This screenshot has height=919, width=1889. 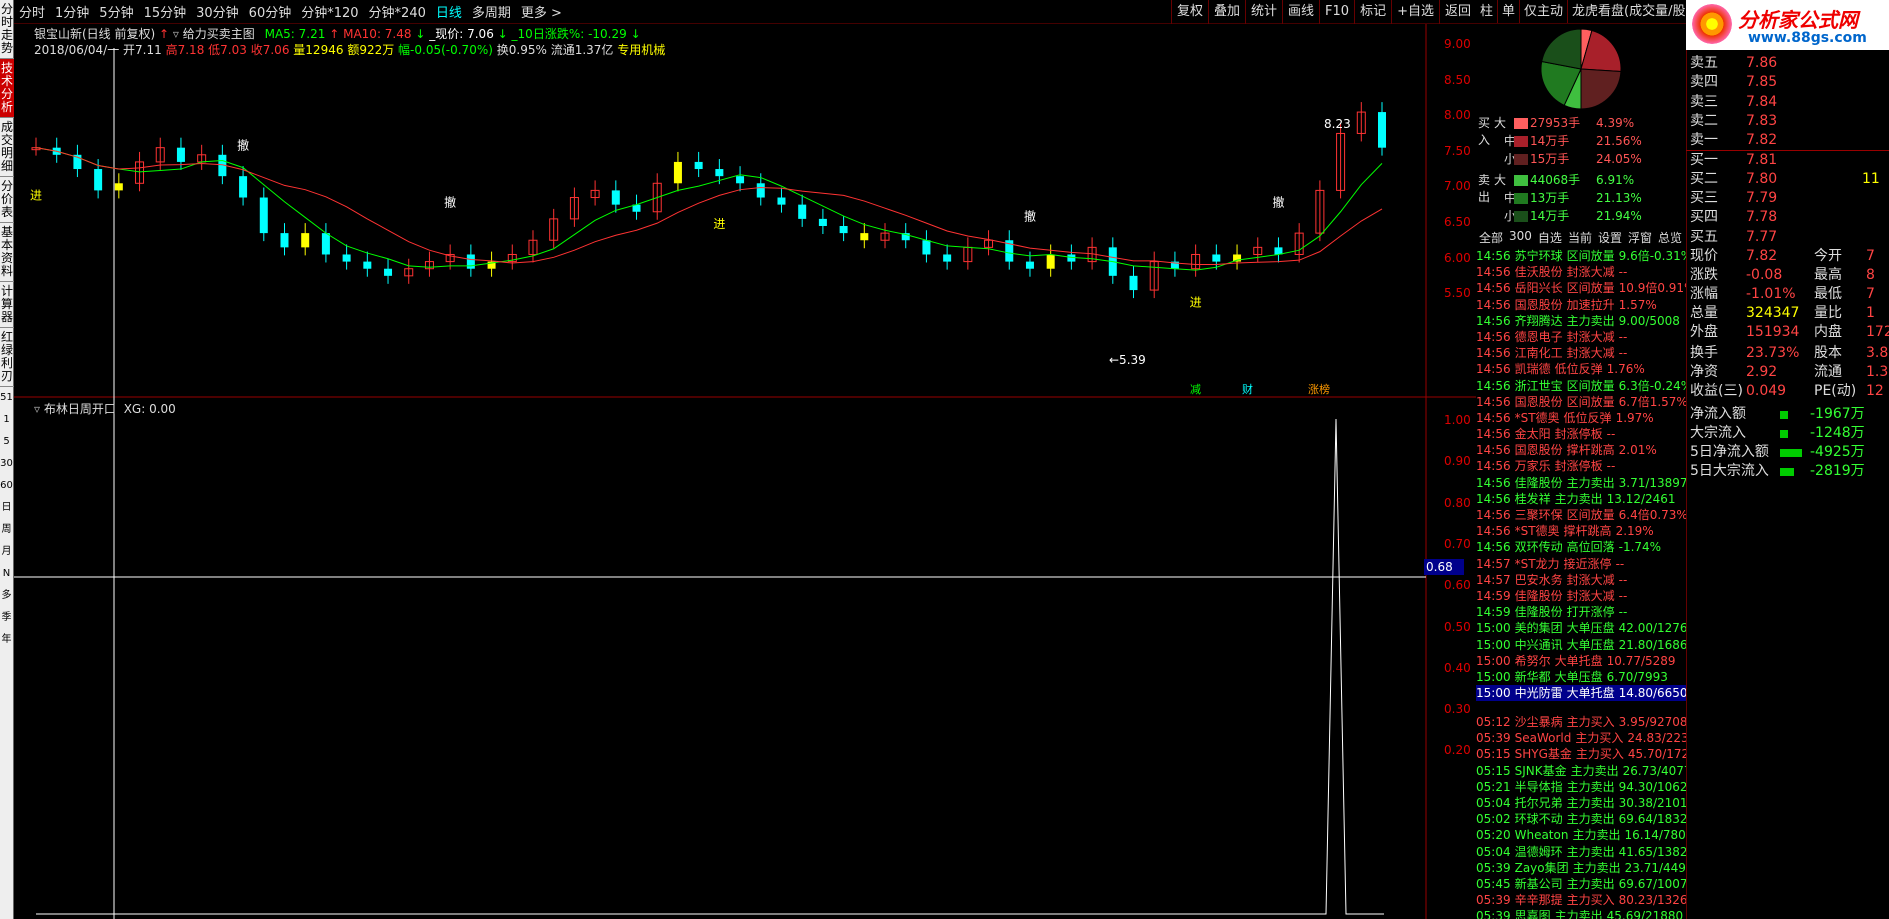 I want to click on feed-row: 14:56 德恩电子 封涨大减 --, so click(x=1581, y=337).